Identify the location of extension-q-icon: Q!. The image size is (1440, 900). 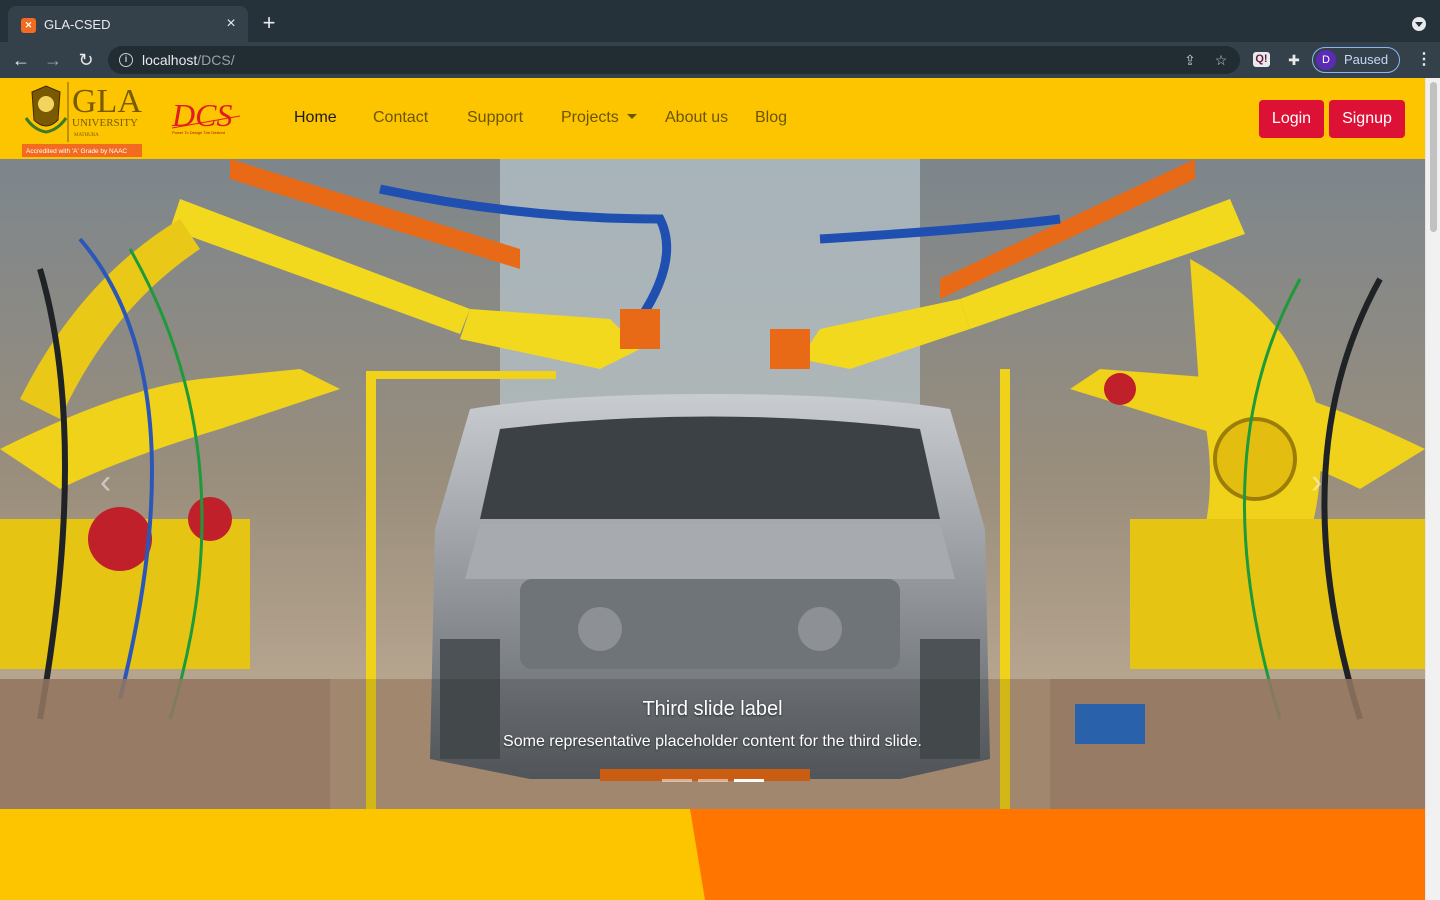
(1261, 59).